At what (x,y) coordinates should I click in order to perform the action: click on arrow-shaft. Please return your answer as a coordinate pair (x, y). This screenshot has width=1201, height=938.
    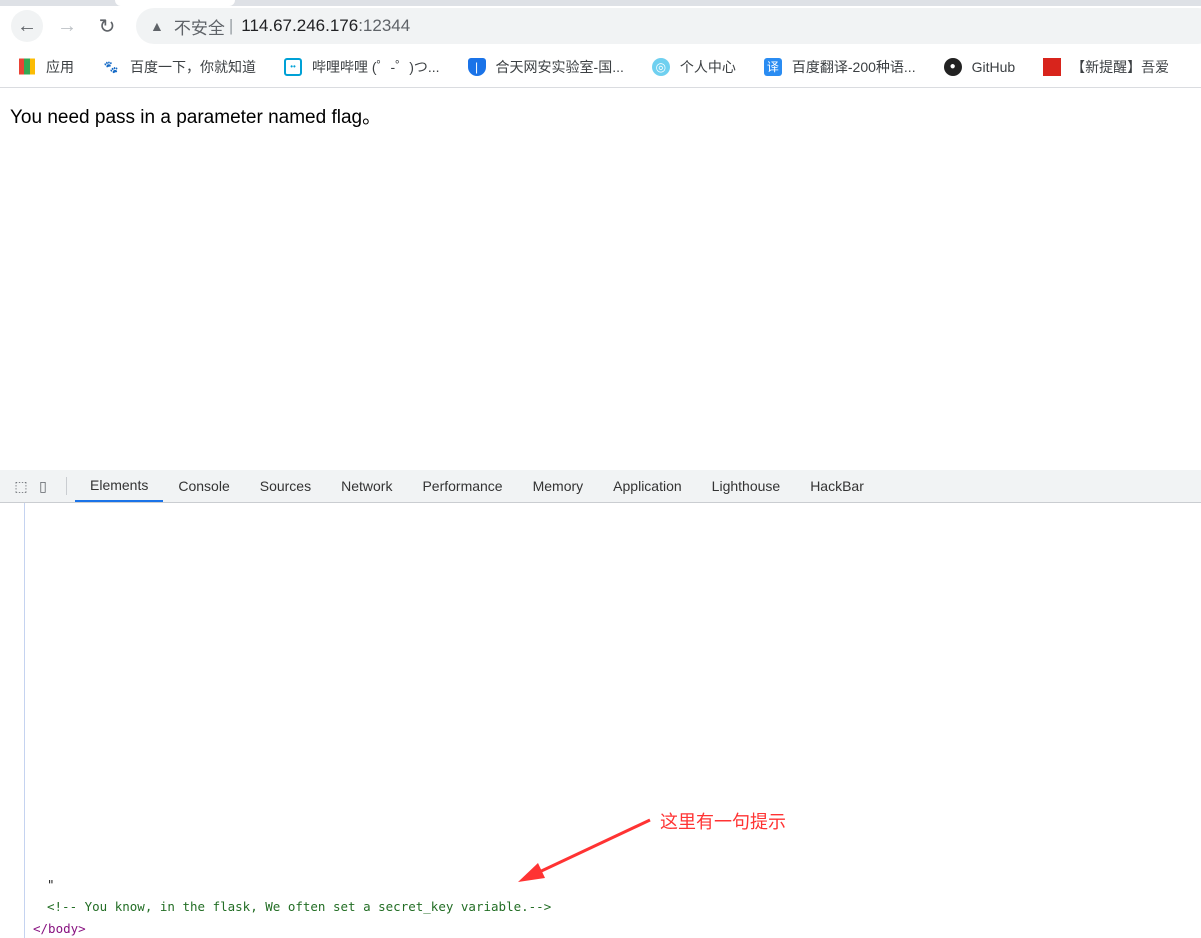
    Looking at the image, I should click on (592, 847).